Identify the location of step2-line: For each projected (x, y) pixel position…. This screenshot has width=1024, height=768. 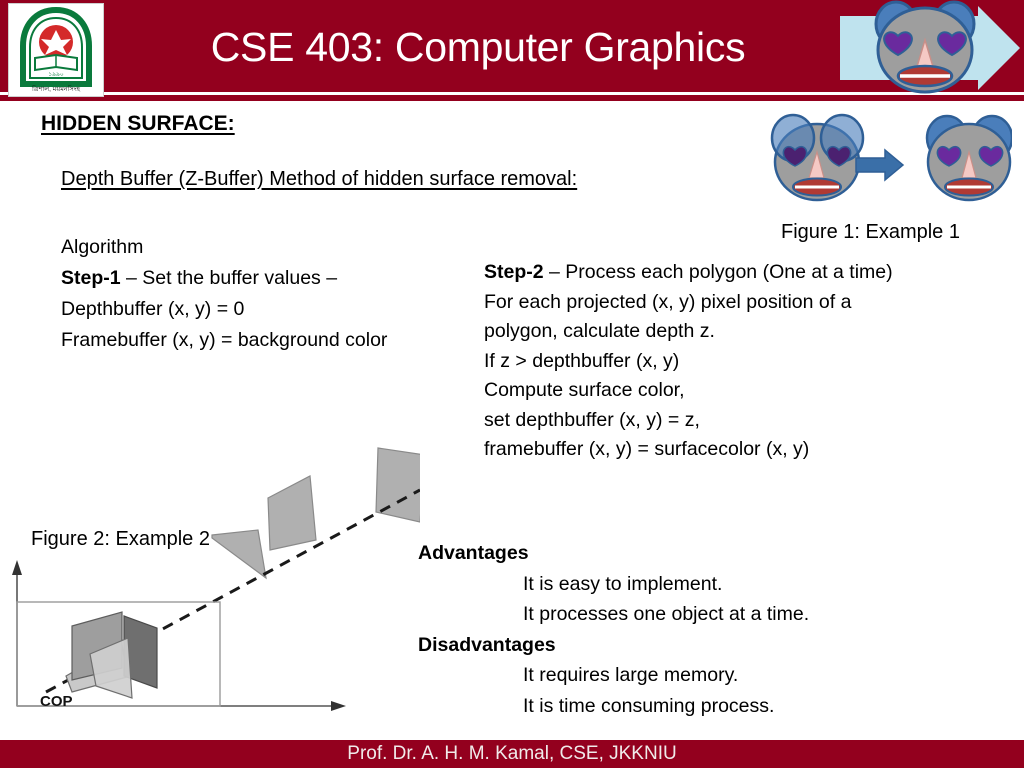
(668, 301).